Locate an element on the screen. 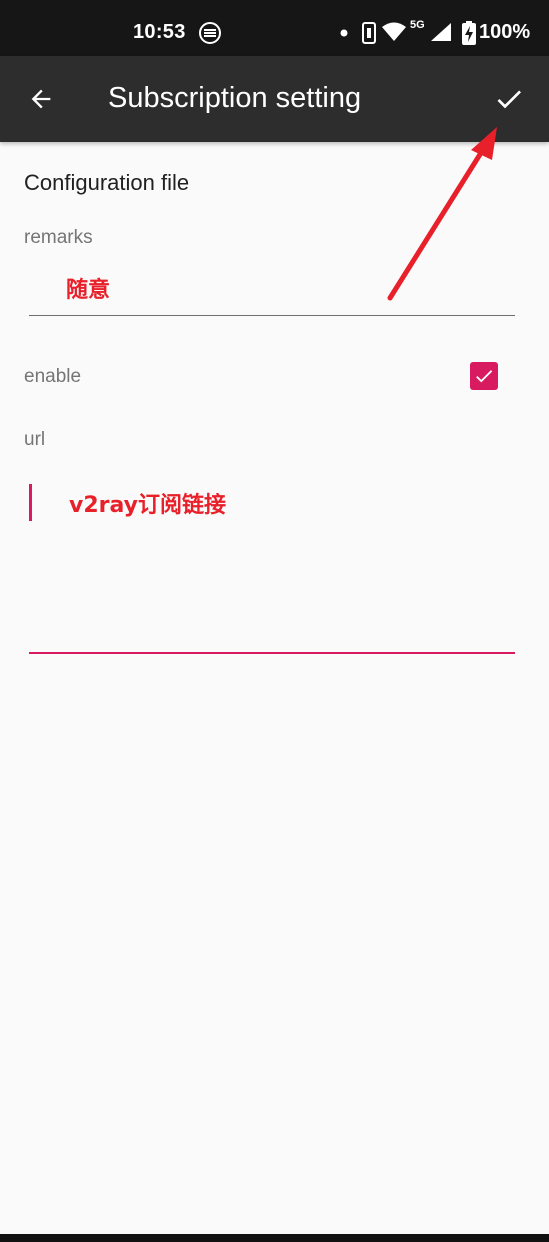 The height and width of the screenshot is (1242, 549). check-icon is located at coordinates (509, 99).